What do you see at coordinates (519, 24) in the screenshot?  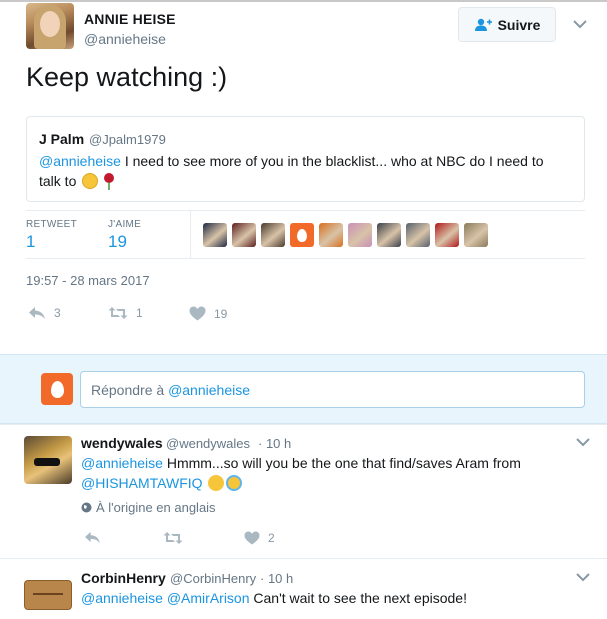 I see `follow-button-label: Suivre` at bounding box center [519, 24].